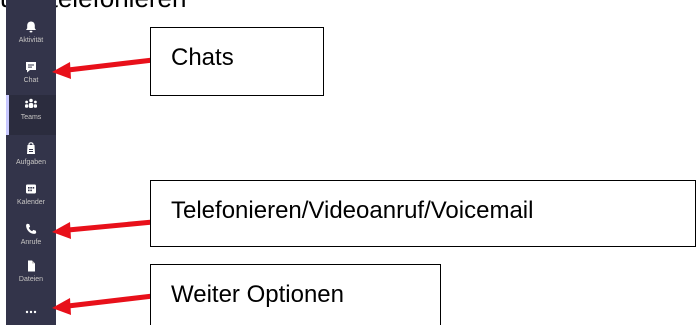  Describe the element at coordinates (31, 228) in the screenshot. I see `phone-icon` at that location.